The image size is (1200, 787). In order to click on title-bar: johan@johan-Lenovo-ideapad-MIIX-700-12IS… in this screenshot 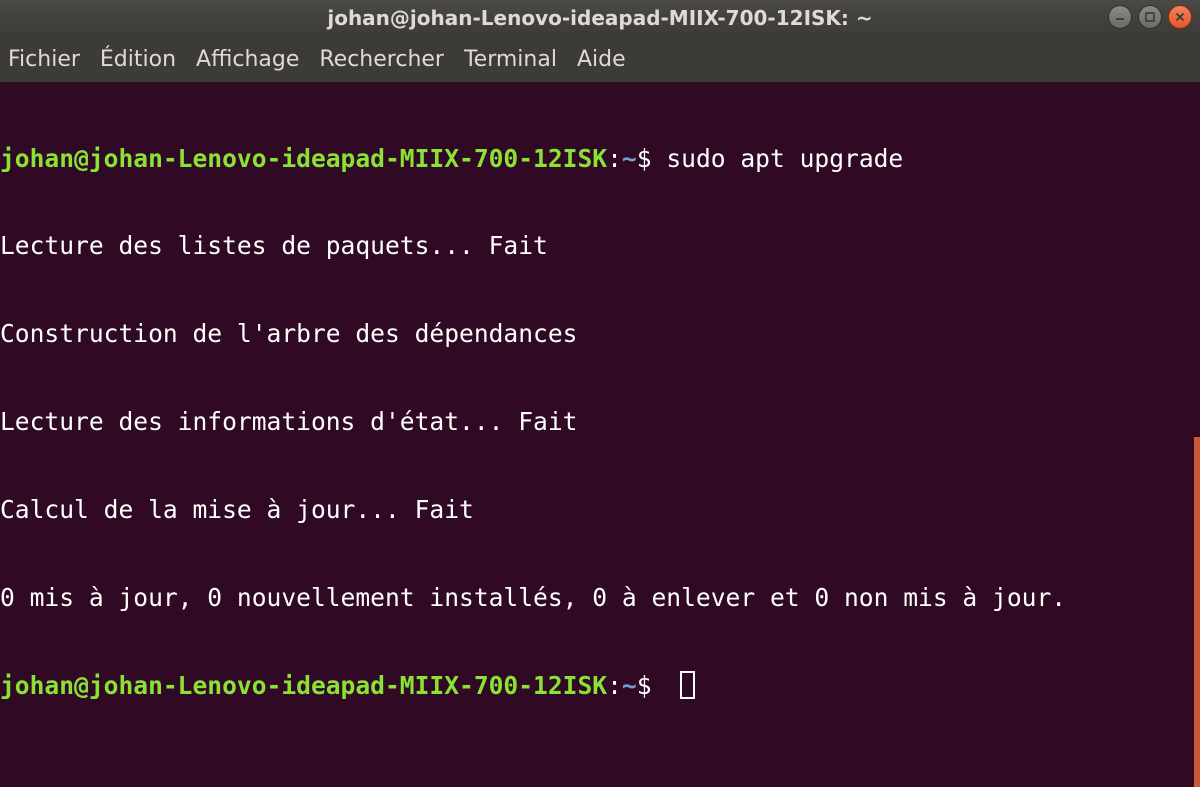, I will do `click(600, 18)`.